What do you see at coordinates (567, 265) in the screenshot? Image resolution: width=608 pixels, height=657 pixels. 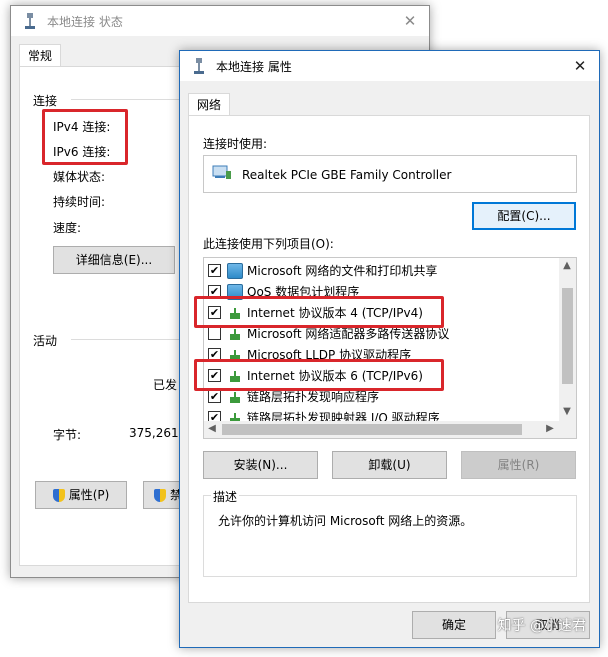 I see `scroll-up-icon: ▲` at bounding box center [567, 265].